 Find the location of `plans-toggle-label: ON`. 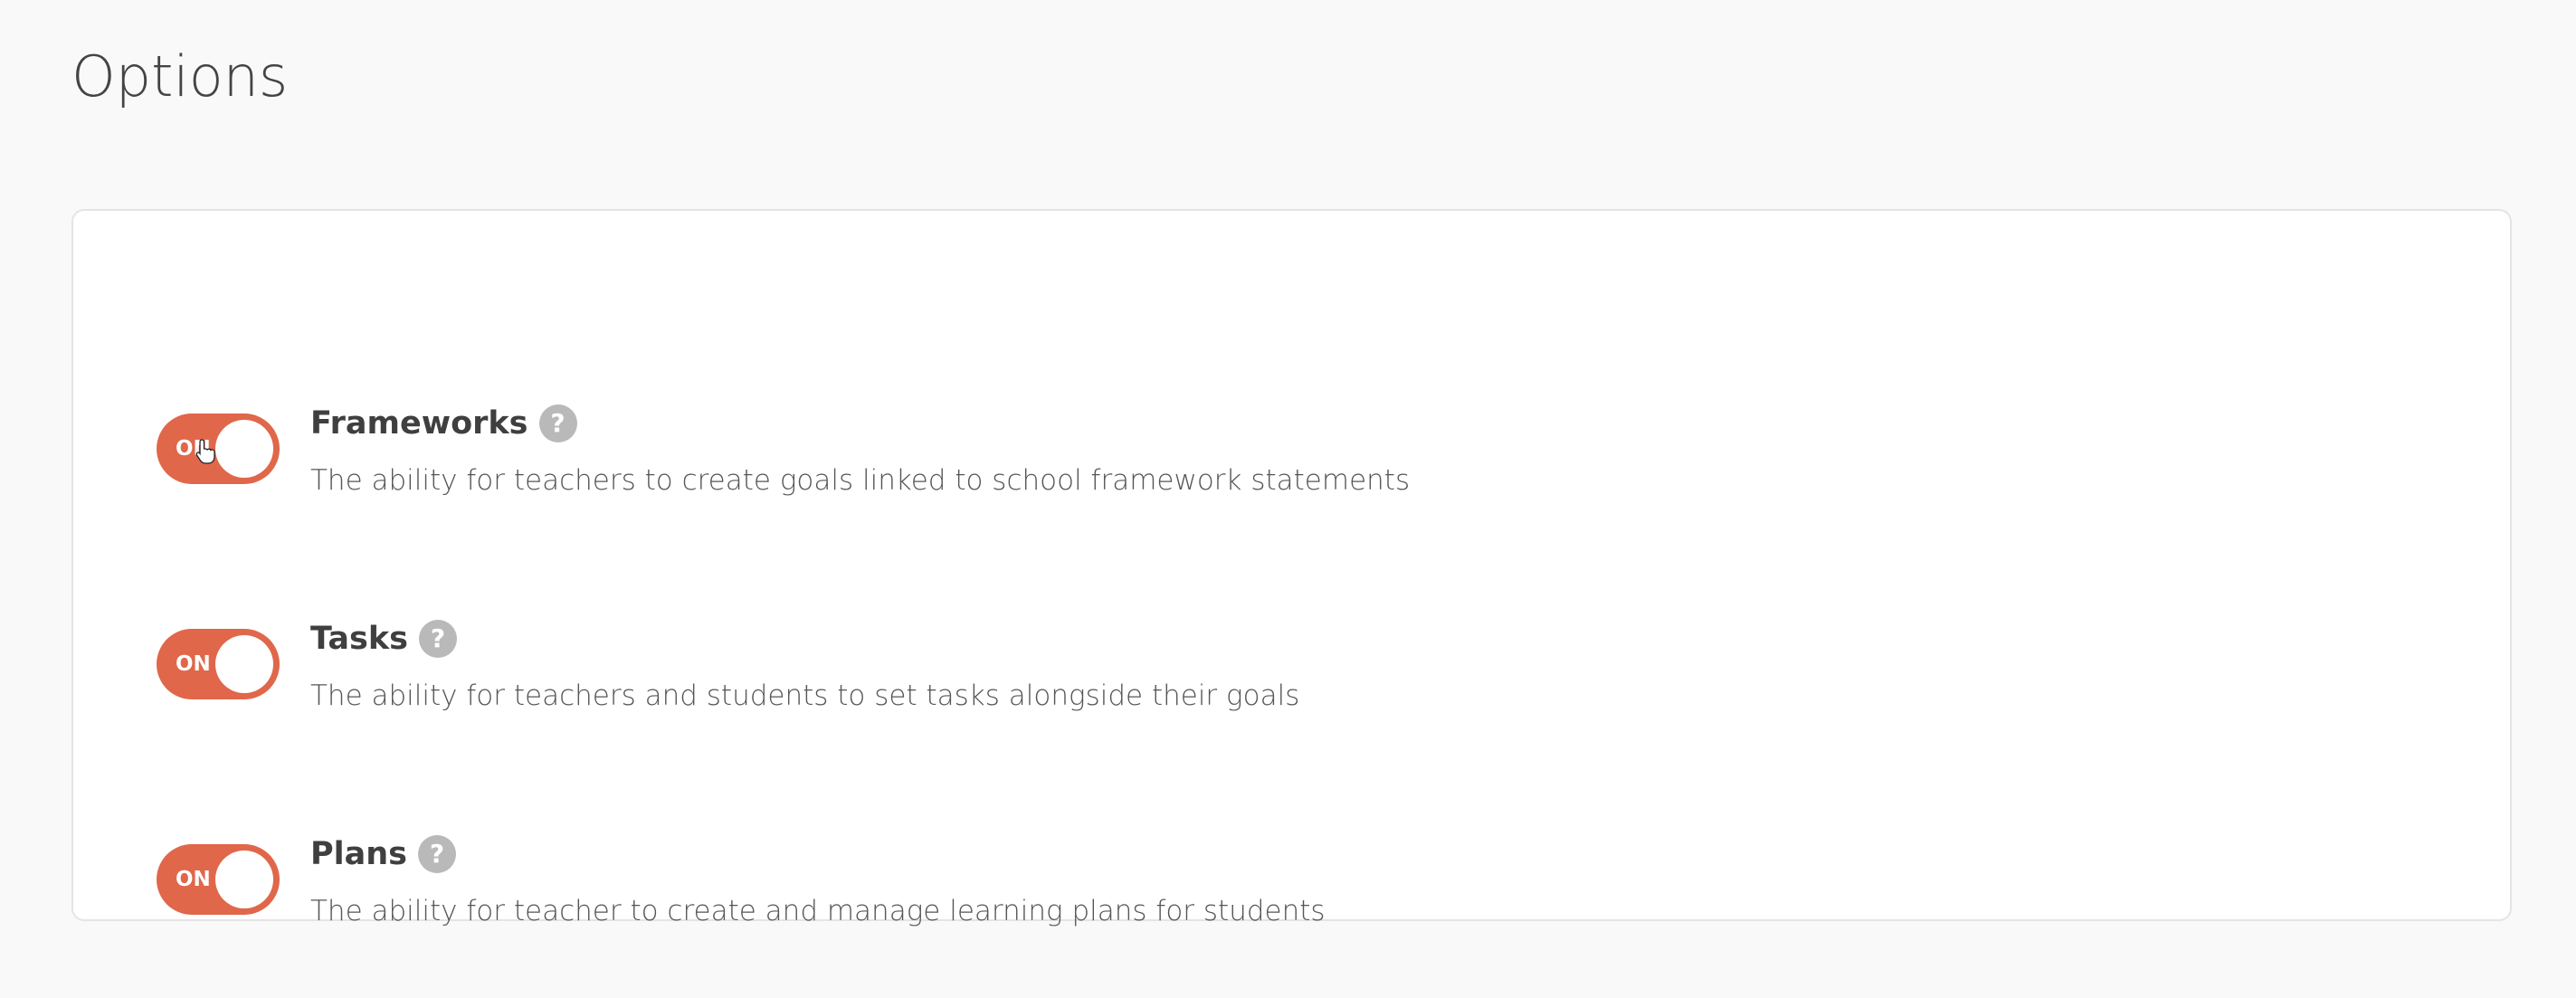

plans-toggle-label: ON is located at coordinates (193, 879).